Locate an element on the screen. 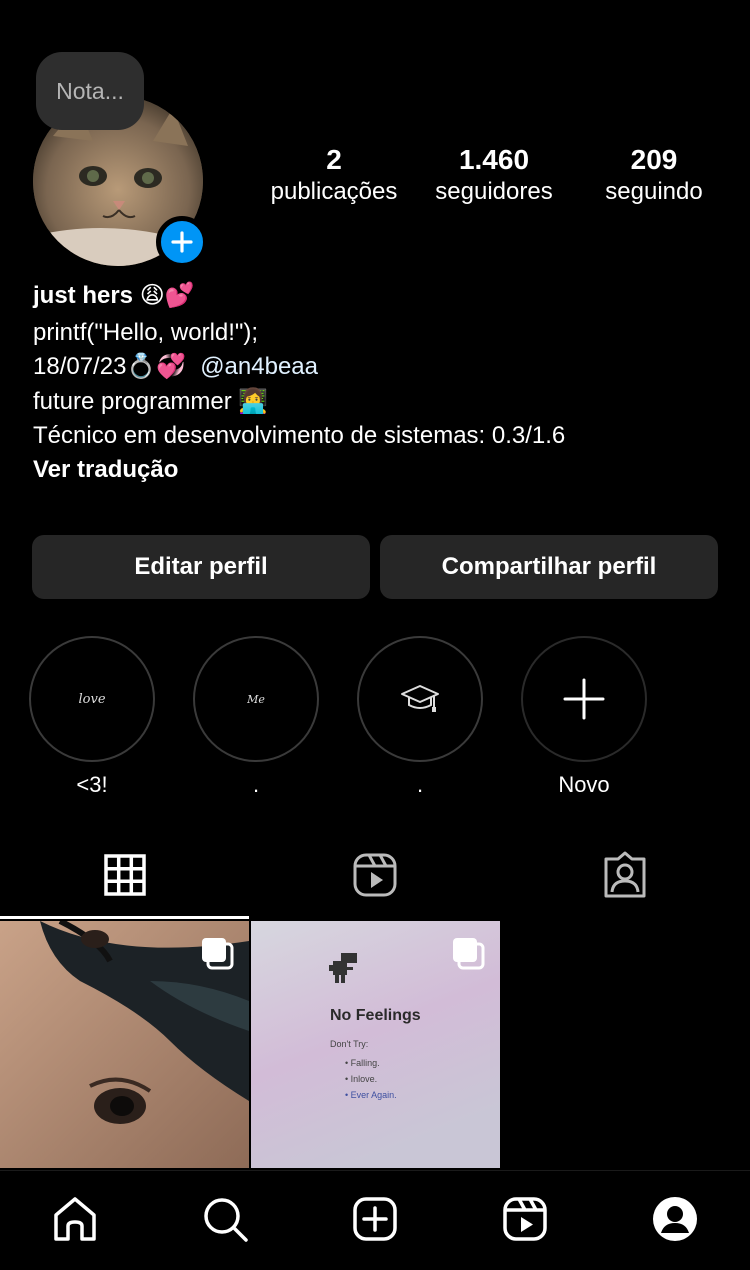  bio-line: printf("Hello, world!"); is located at coordinates (146, 332).